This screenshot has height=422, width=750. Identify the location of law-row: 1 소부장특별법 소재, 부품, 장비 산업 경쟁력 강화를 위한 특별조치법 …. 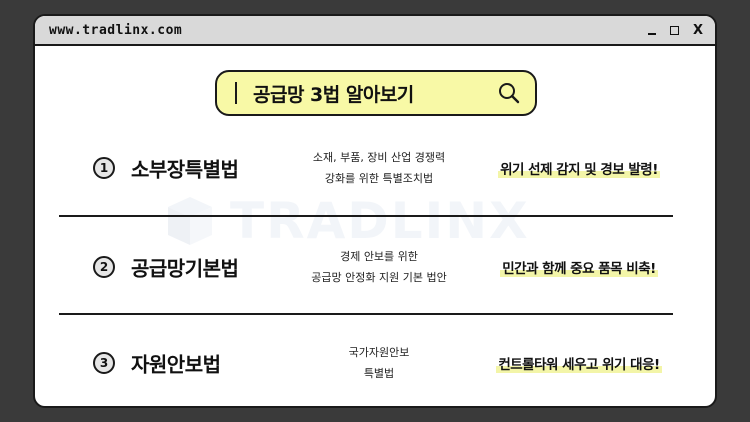
(366, 168).